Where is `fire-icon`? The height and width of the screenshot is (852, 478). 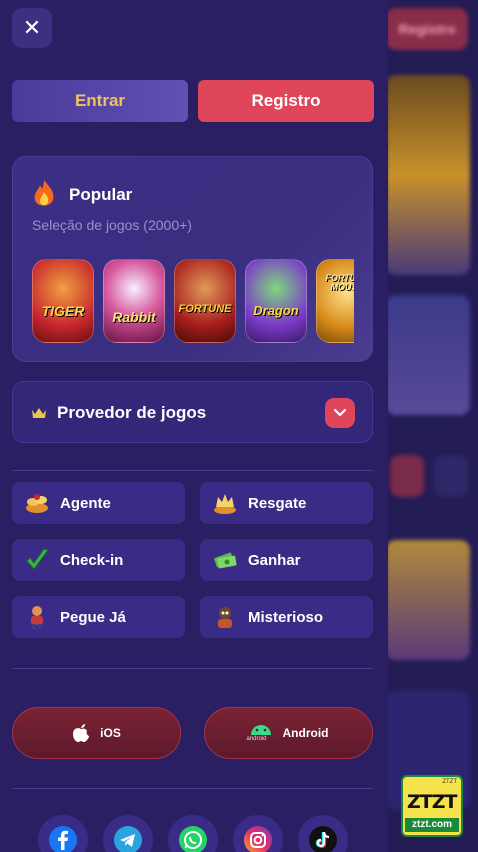 fire-icon is located at coordinates (44, 193).